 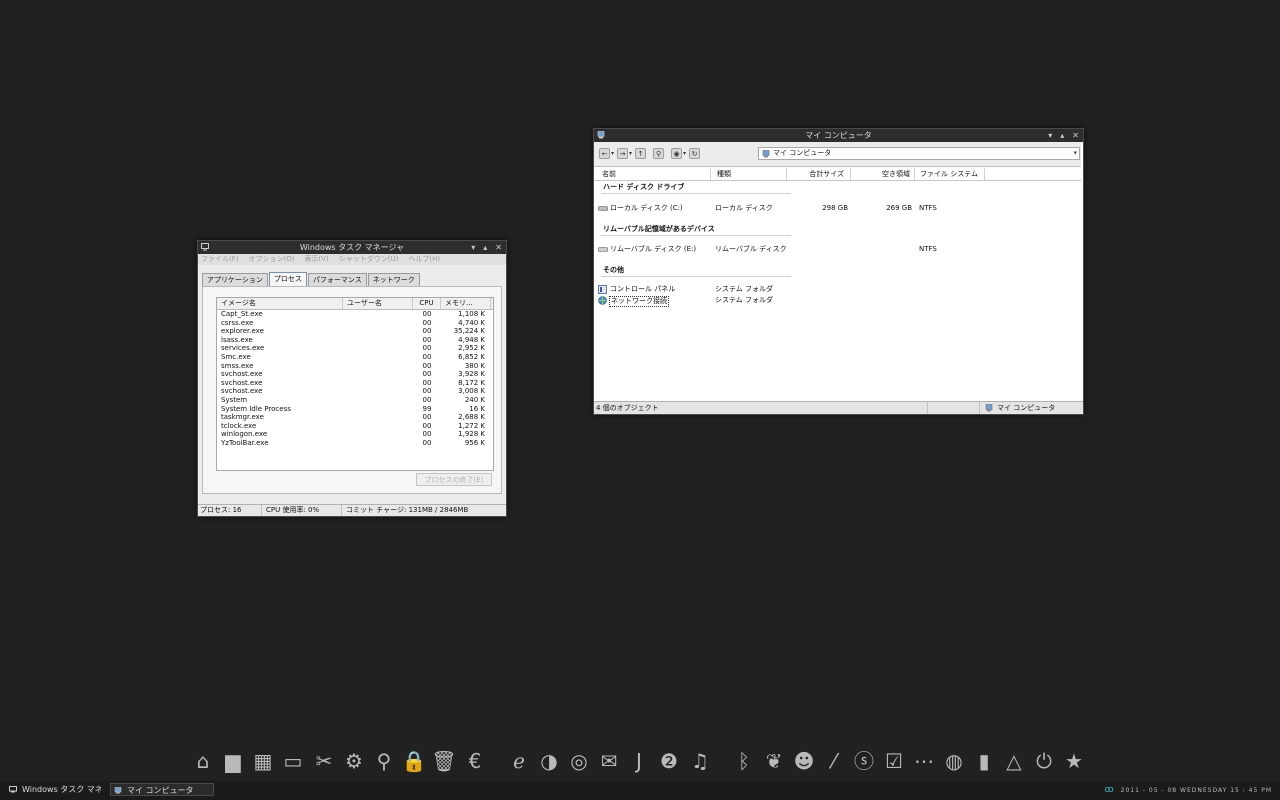 What do you see at coordinates (838, 135) in the screenshot?
I see `my-computer-titlebar: マイ コンピュータ ▾ ▴ ✕` at bounding box center [838, 135].